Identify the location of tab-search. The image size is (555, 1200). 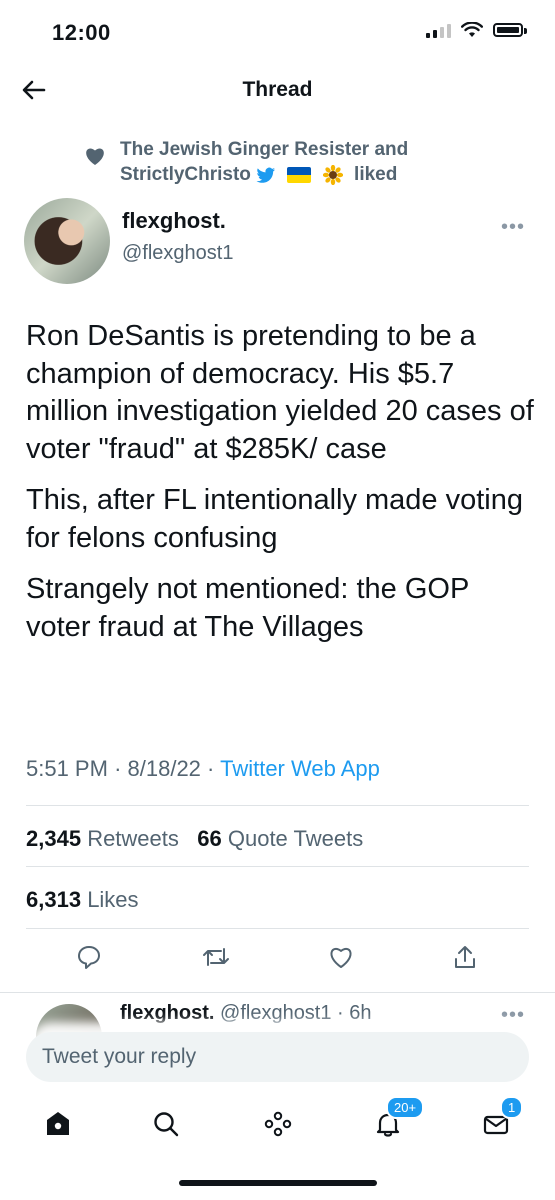
(166, 1124).